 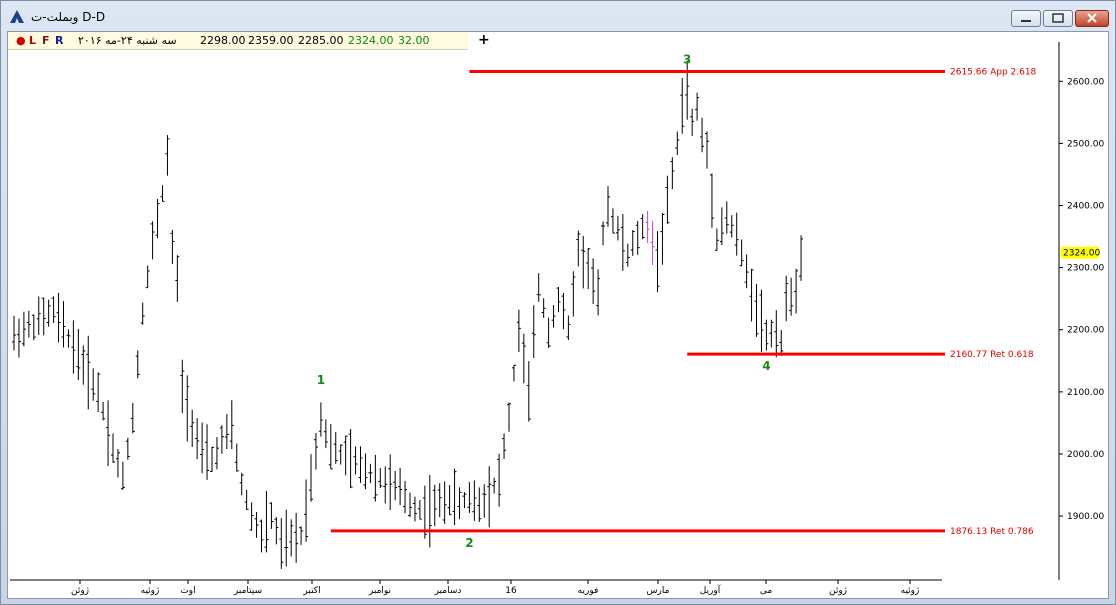 I want to click on window-title: وبملت-ت D-D, so click(x=68, y=17).